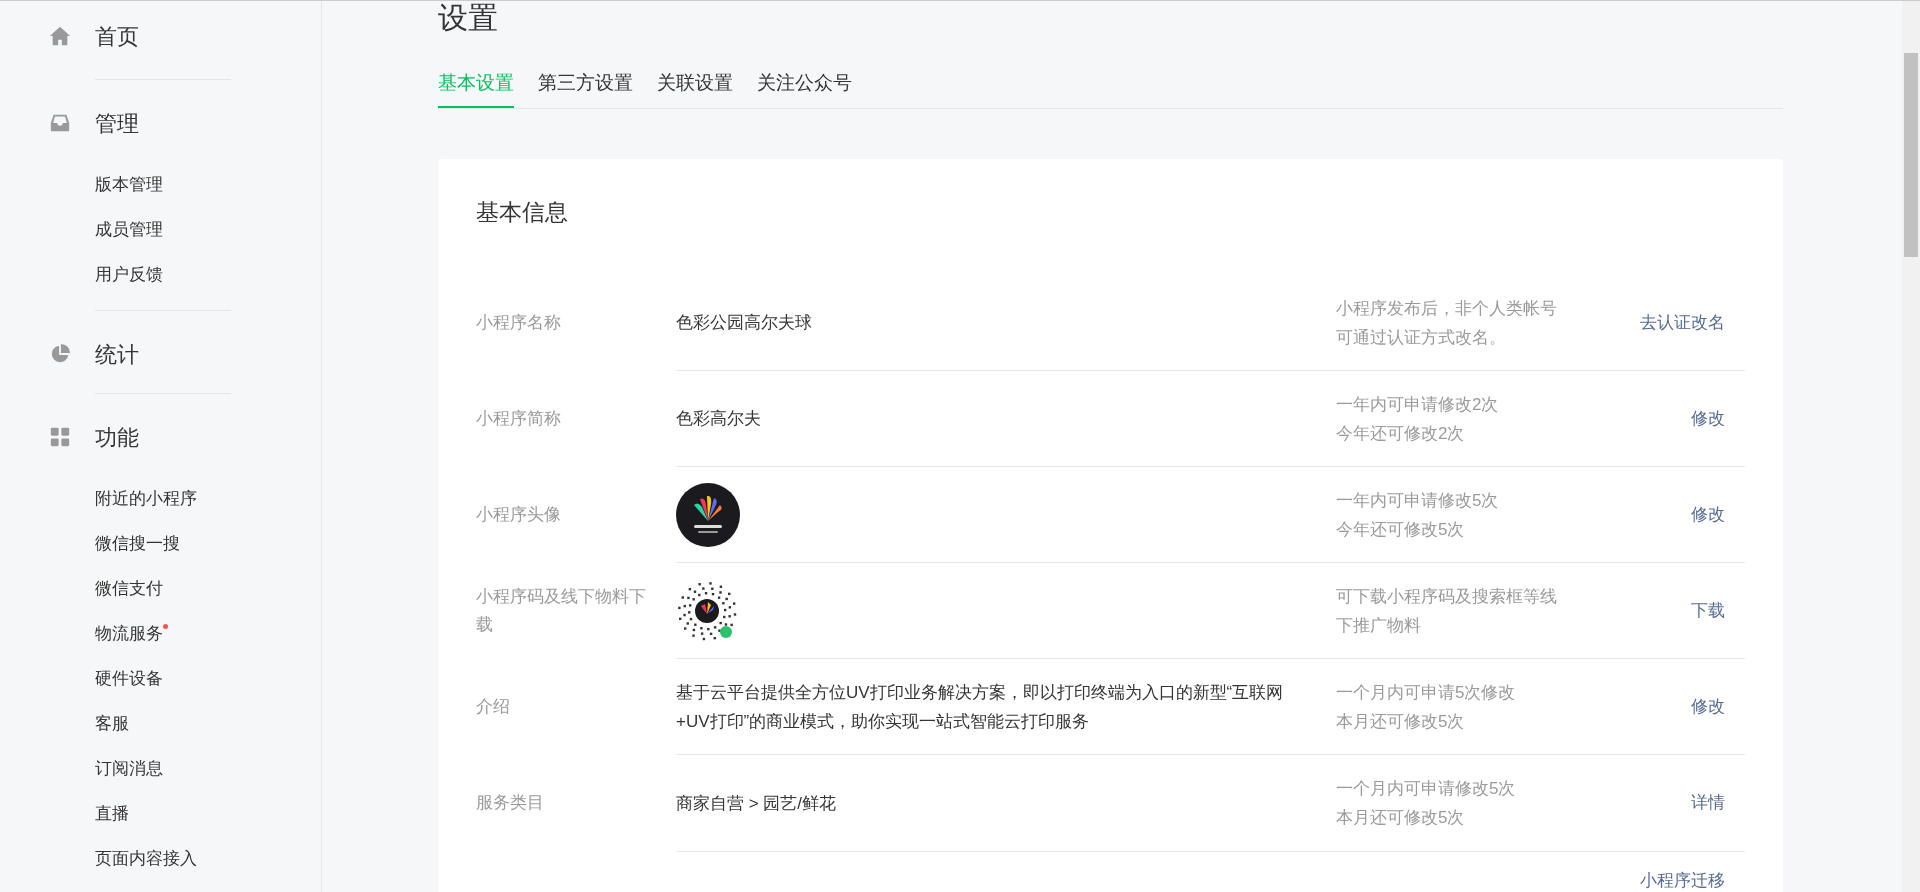 The width and height of the screenshot is (1920, 892). I want to click on field-hint: 一个月内可申请修改5次 本月还可修改5次, so click(1426, 803).